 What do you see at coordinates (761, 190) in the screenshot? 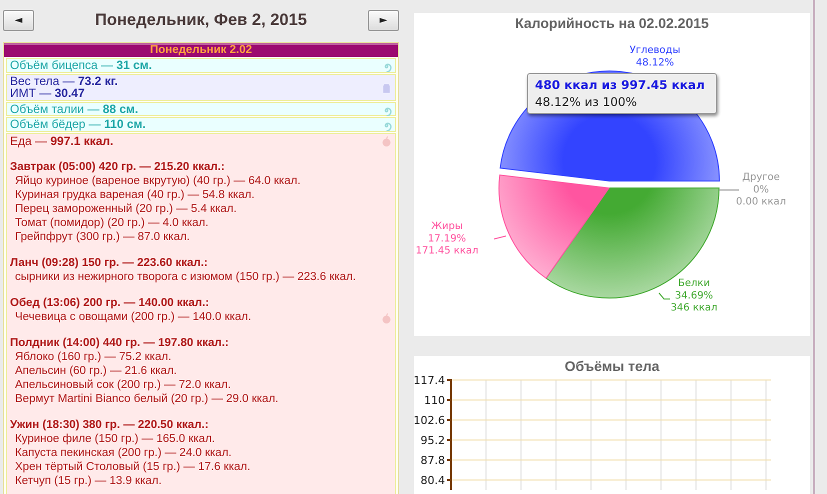
I see `slice-percent-label: 0%` at bounding box center [761, 190].